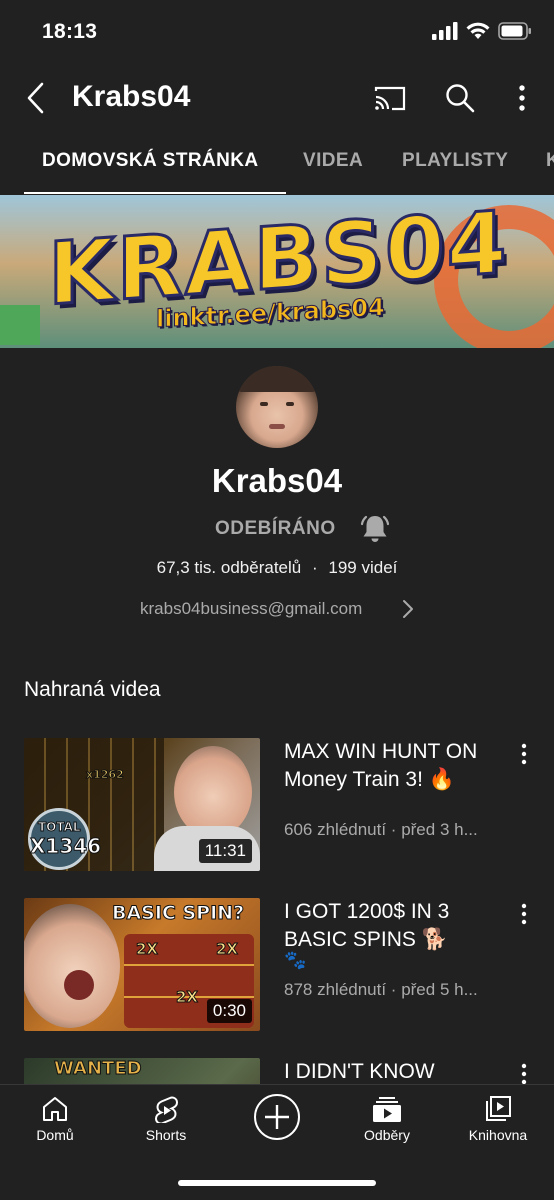 Image resolution: width=554 pixels, height=1200 pixels. What do you see at coordinates (60, 827) in the screenshot?
I see `thumb-total-label: TOTAL` at bounding box center [60, 827].